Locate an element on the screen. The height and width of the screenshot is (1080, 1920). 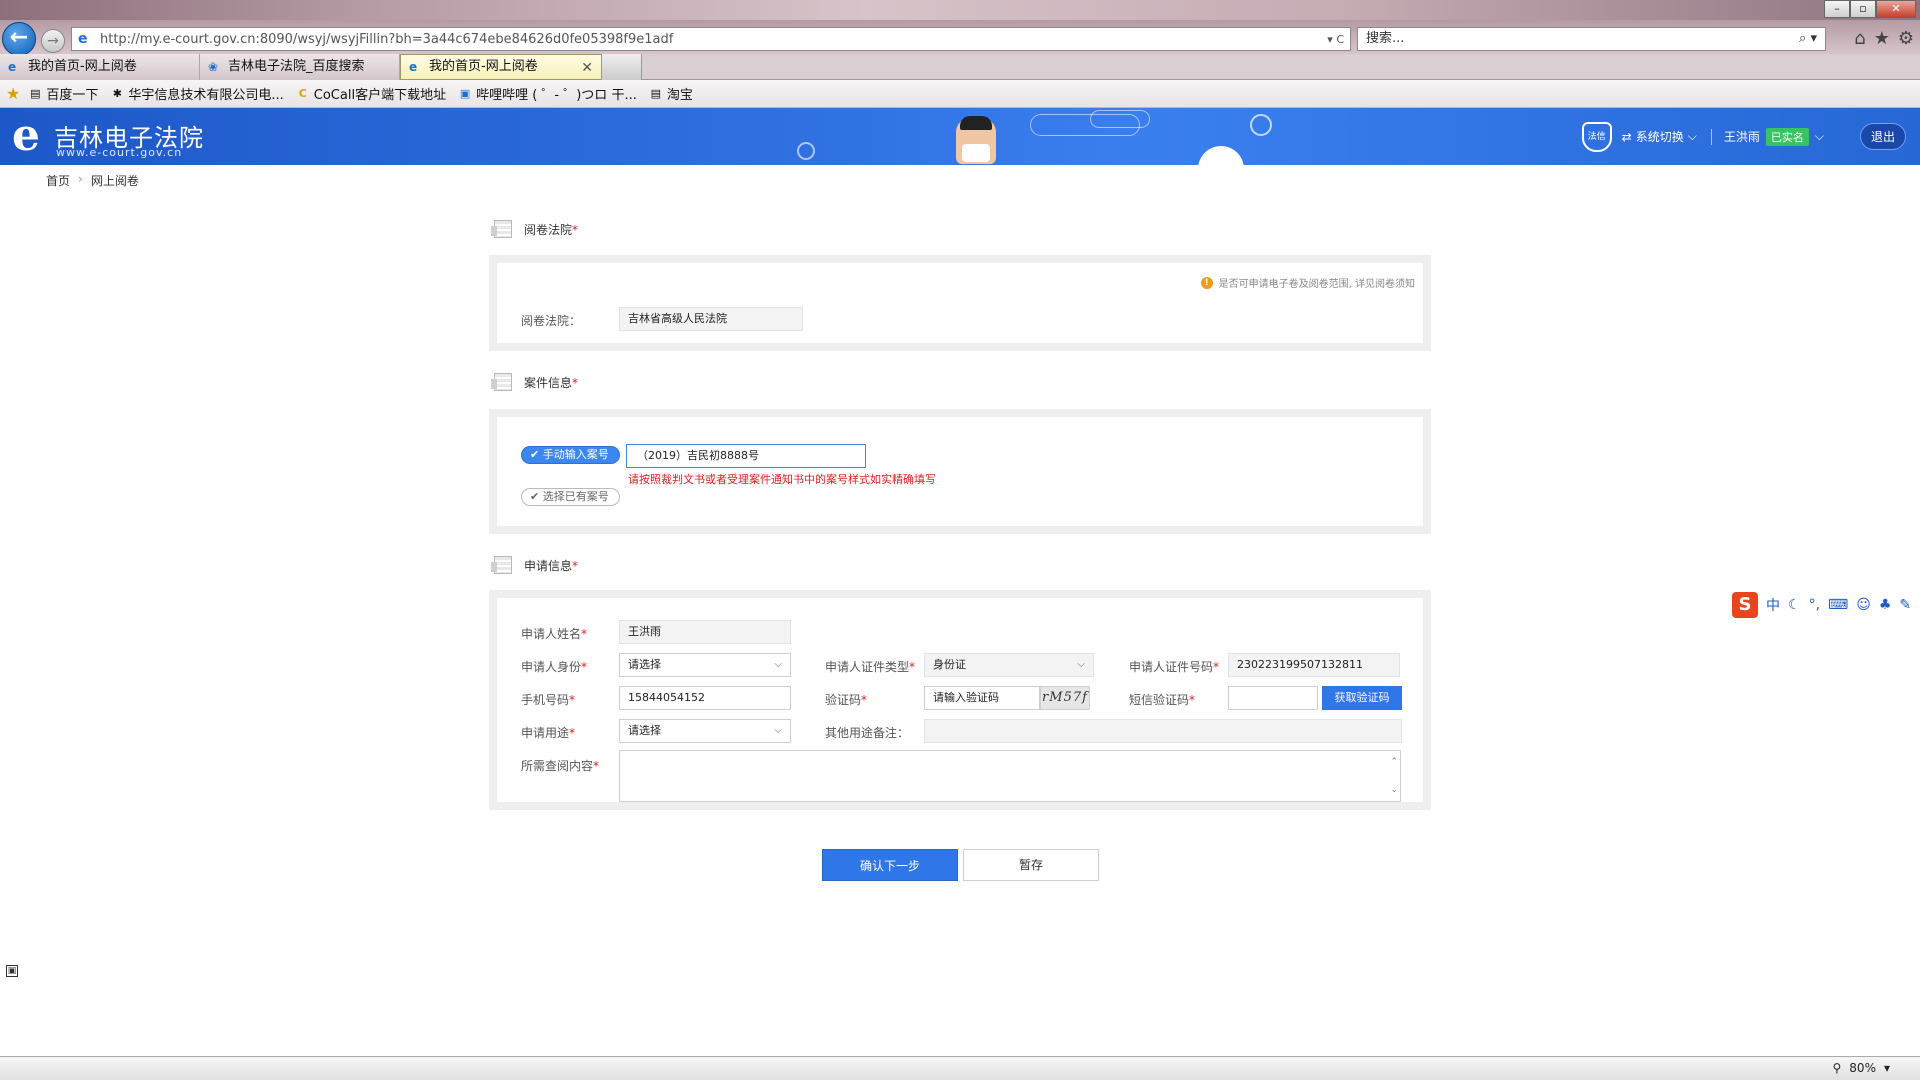
zoom-control: ⚲ 80% ▾ is located at coordinates (1862, 1068).